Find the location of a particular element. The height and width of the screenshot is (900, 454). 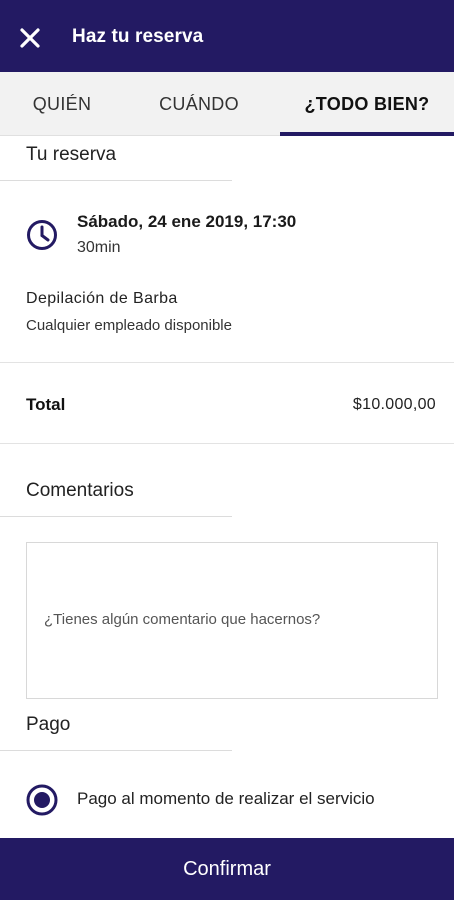

active-tab-indicator is located at coordinates (367, 134).